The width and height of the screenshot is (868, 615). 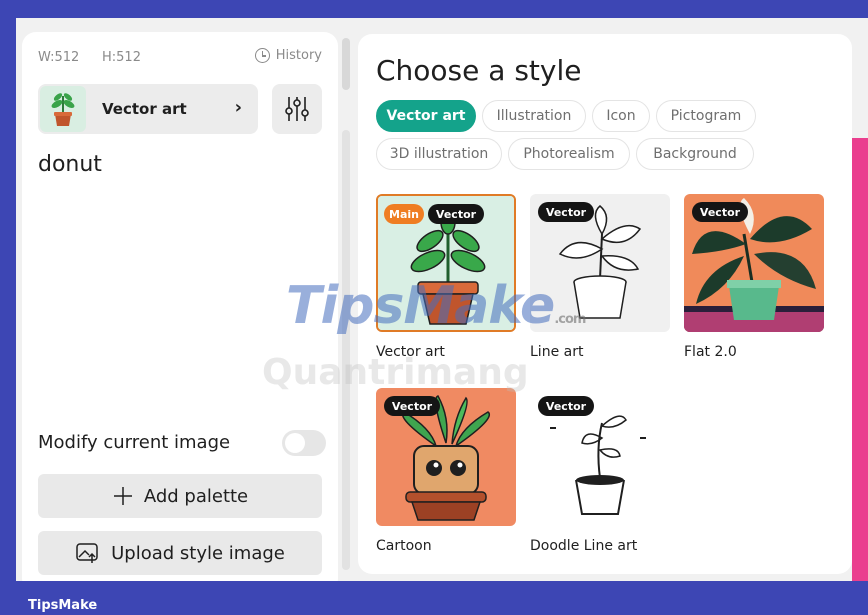 I want to click on chip-photorealism: Photorealism, so click(x=569, y=154).